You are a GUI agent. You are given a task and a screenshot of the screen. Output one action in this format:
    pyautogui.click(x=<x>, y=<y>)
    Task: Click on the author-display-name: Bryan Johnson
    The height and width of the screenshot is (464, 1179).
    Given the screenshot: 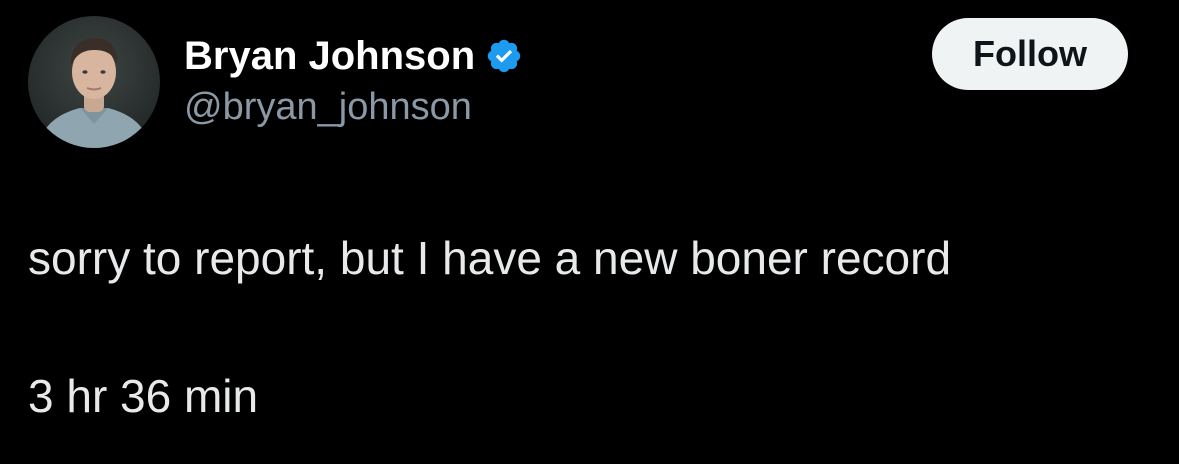 What is the action you would take?
    pyautogui.click(x=329, y=56)
    